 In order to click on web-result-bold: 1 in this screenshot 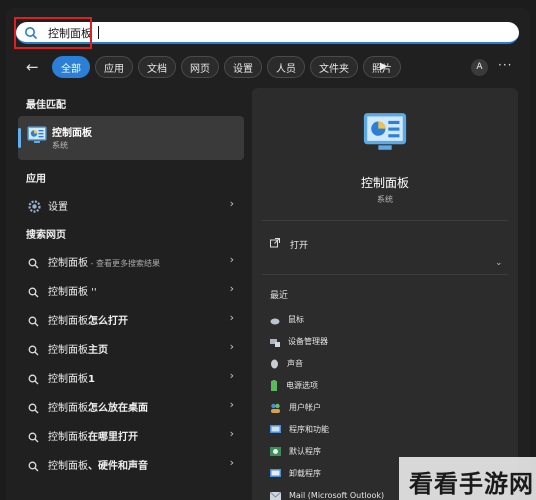, I will do `click(91, 379)`.